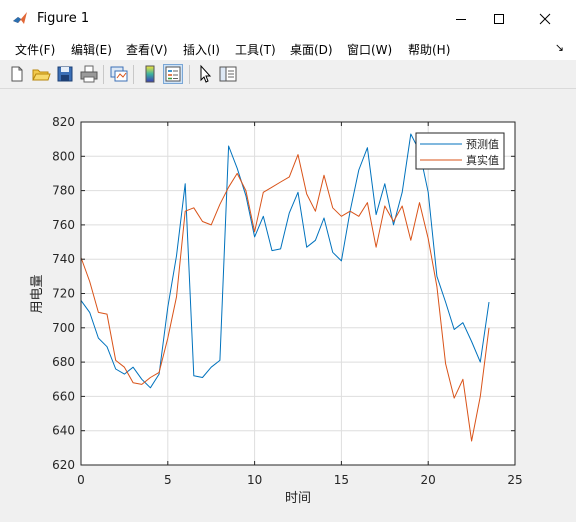  I want to click on y-tick-label: 820, so click(63, 122).